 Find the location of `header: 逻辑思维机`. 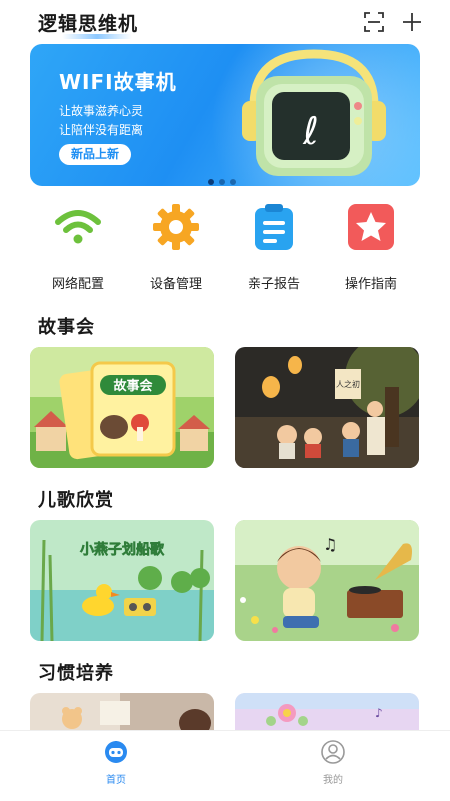

header: 逻辑思维机 is located at coordinates (225, 21).